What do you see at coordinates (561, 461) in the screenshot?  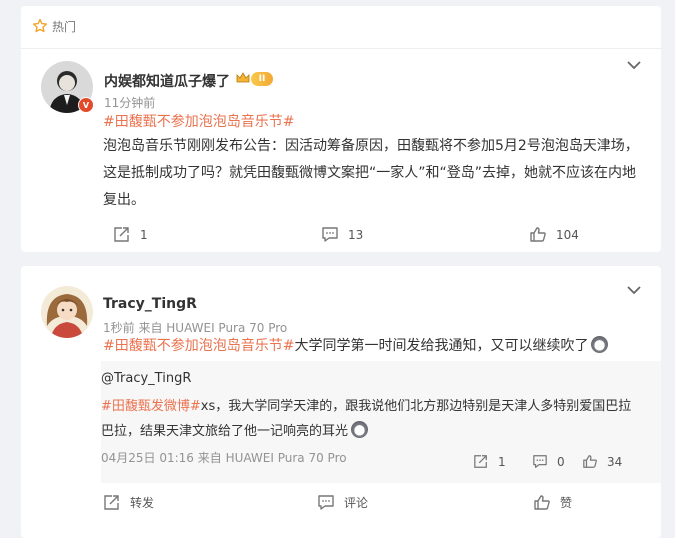 I see `quoted-comment-count: 0` at bounding box center [561, 461].